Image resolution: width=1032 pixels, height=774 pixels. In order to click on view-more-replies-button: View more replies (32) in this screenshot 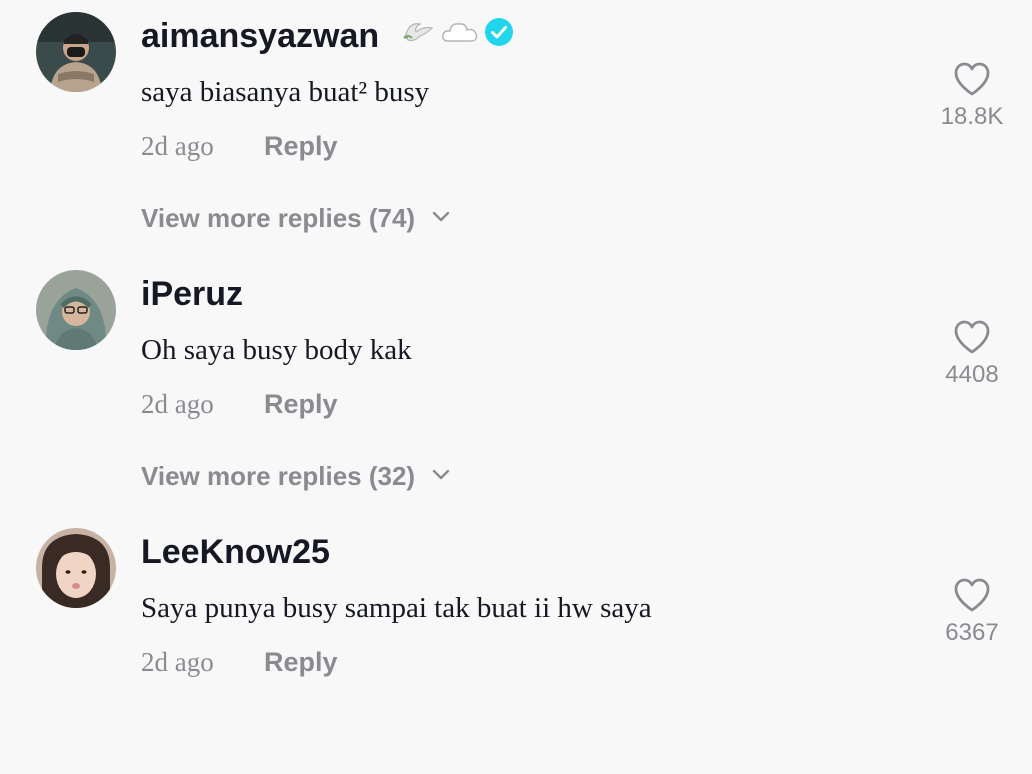, I will do `click(296, 476)`.